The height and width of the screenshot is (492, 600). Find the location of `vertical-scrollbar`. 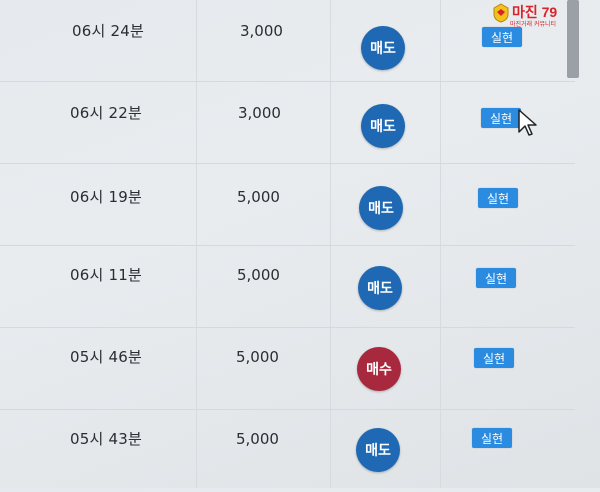

vertical-scrollbar is located at coordinates (573, 244).